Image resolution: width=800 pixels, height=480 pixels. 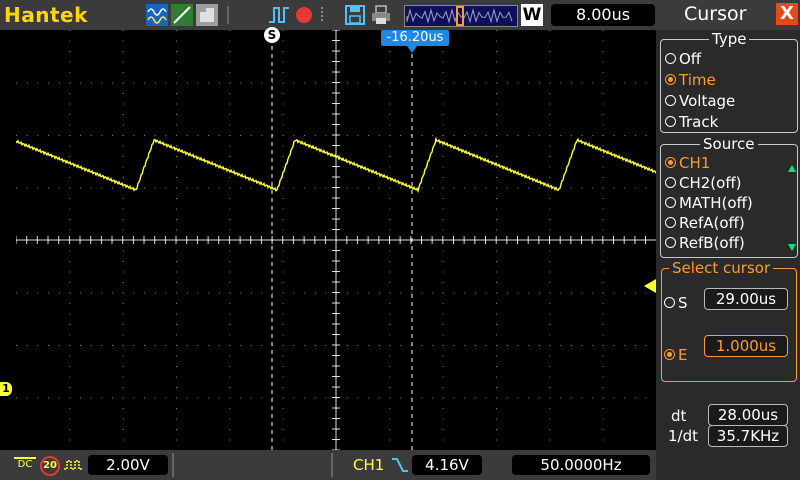 I want to click on volts-div-display: 2.00V, so click(x=128, y=465).